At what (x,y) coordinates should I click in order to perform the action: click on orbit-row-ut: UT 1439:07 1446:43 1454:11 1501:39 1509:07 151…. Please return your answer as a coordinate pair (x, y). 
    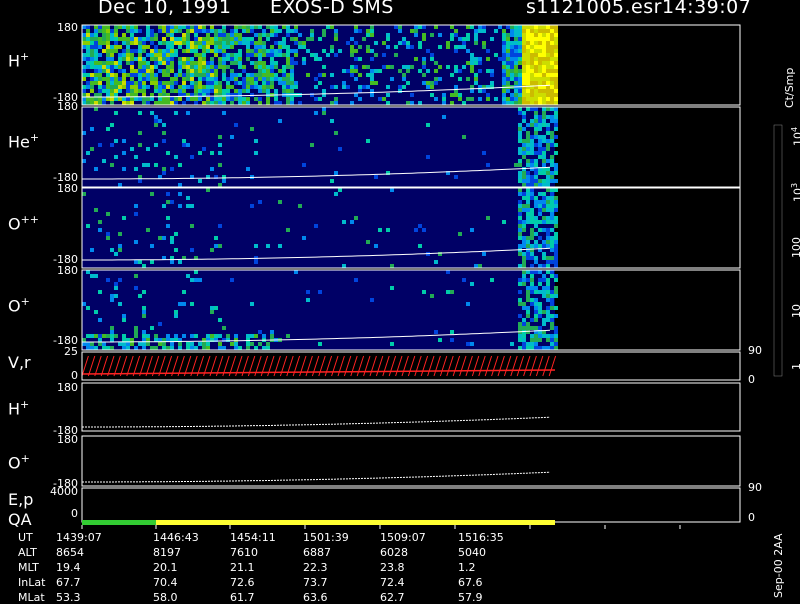
    Looking at the image, I should click on (280, 537).